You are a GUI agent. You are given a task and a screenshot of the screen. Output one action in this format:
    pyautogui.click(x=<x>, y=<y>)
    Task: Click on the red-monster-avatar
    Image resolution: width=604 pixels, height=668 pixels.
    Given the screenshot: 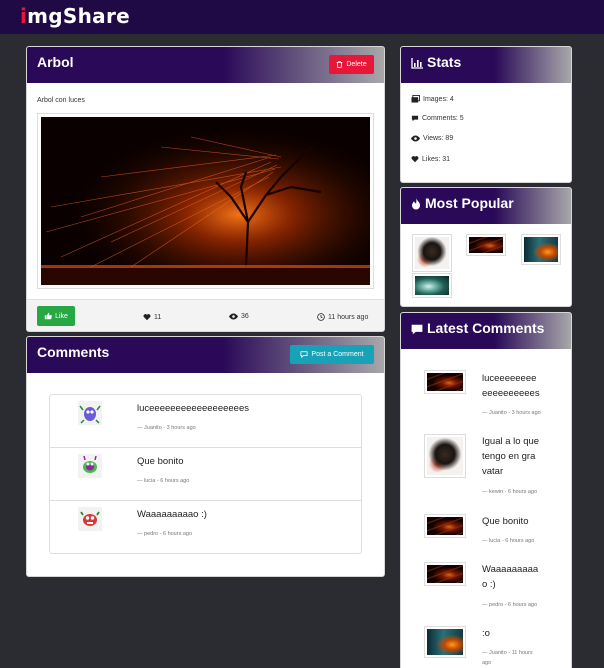 What is the action you would take?
    pyautogui.click(x=90, y=519)
    